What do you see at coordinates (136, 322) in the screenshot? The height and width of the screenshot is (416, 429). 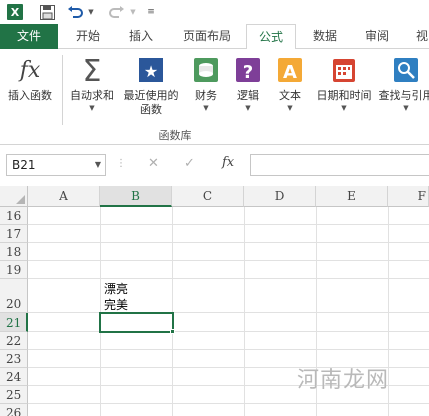 I see `selected-cell-b21` at bounding box center [136, 322].